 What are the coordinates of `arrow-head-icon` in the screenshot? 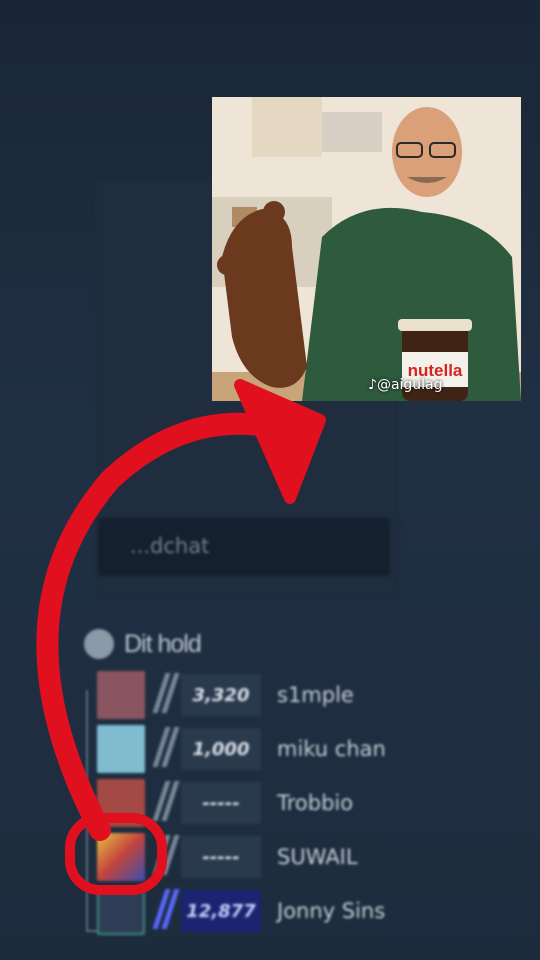 It's located at (280, 441).